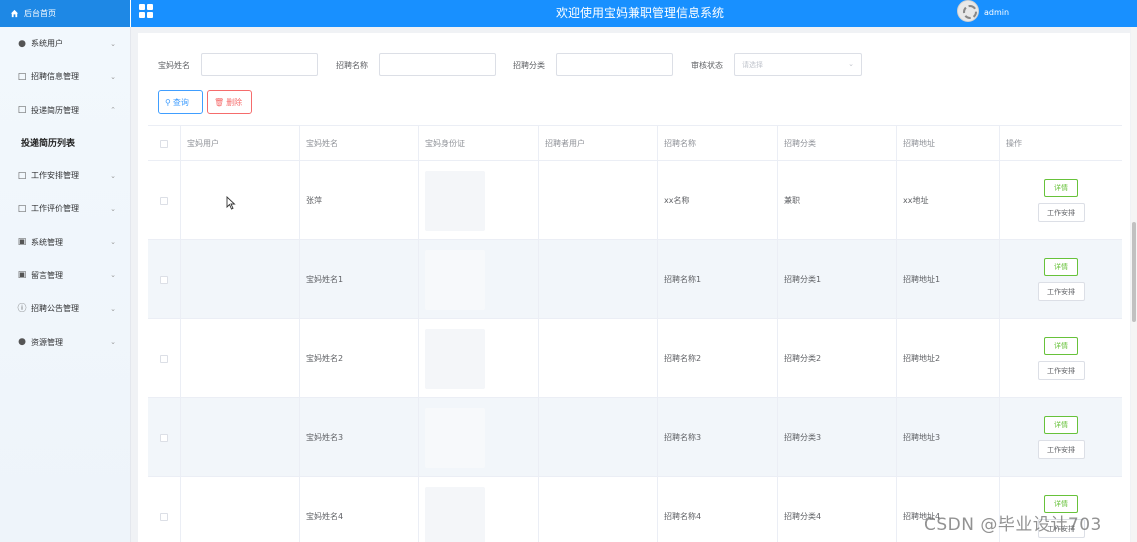 The image size is (1137, 542). I want to click on table-row: 宝妈姓名2 招聘名称2 招聘分类2 招聘地址2 详情 工作安排, so click(635, 358).